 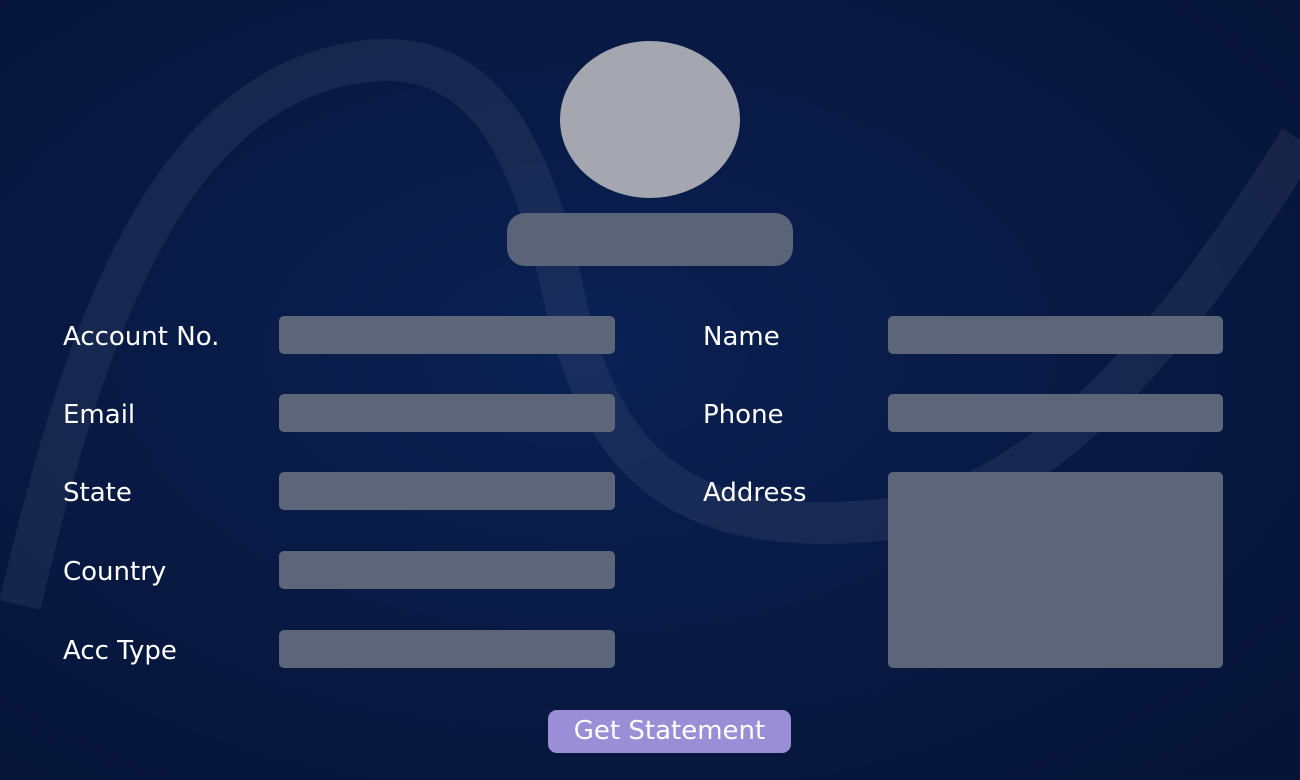 What do you see at coordinates (447, 335) in the screenshot?
I see `account-no-input` at bounding box center [447, 335].